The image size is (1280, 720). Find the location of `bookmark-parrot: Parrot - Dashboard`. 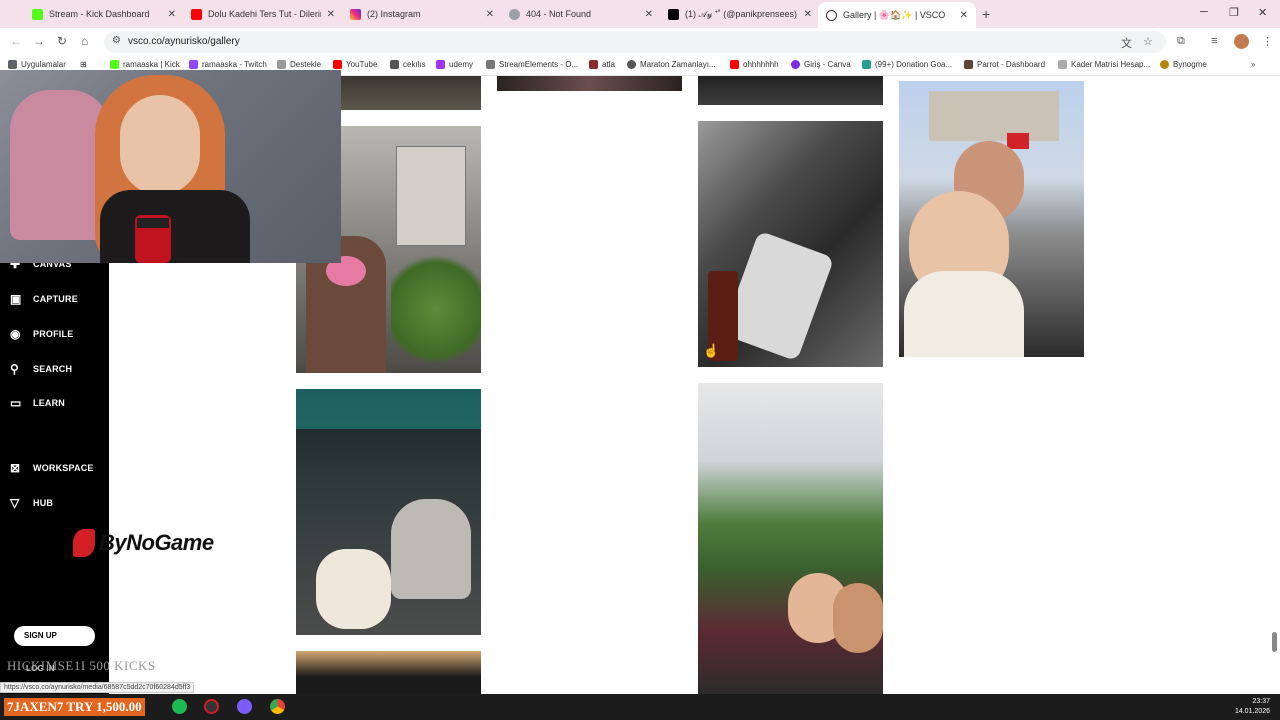

bookmark-parrot: Parrot - Dashboard is located at coordinates (1004, 64).